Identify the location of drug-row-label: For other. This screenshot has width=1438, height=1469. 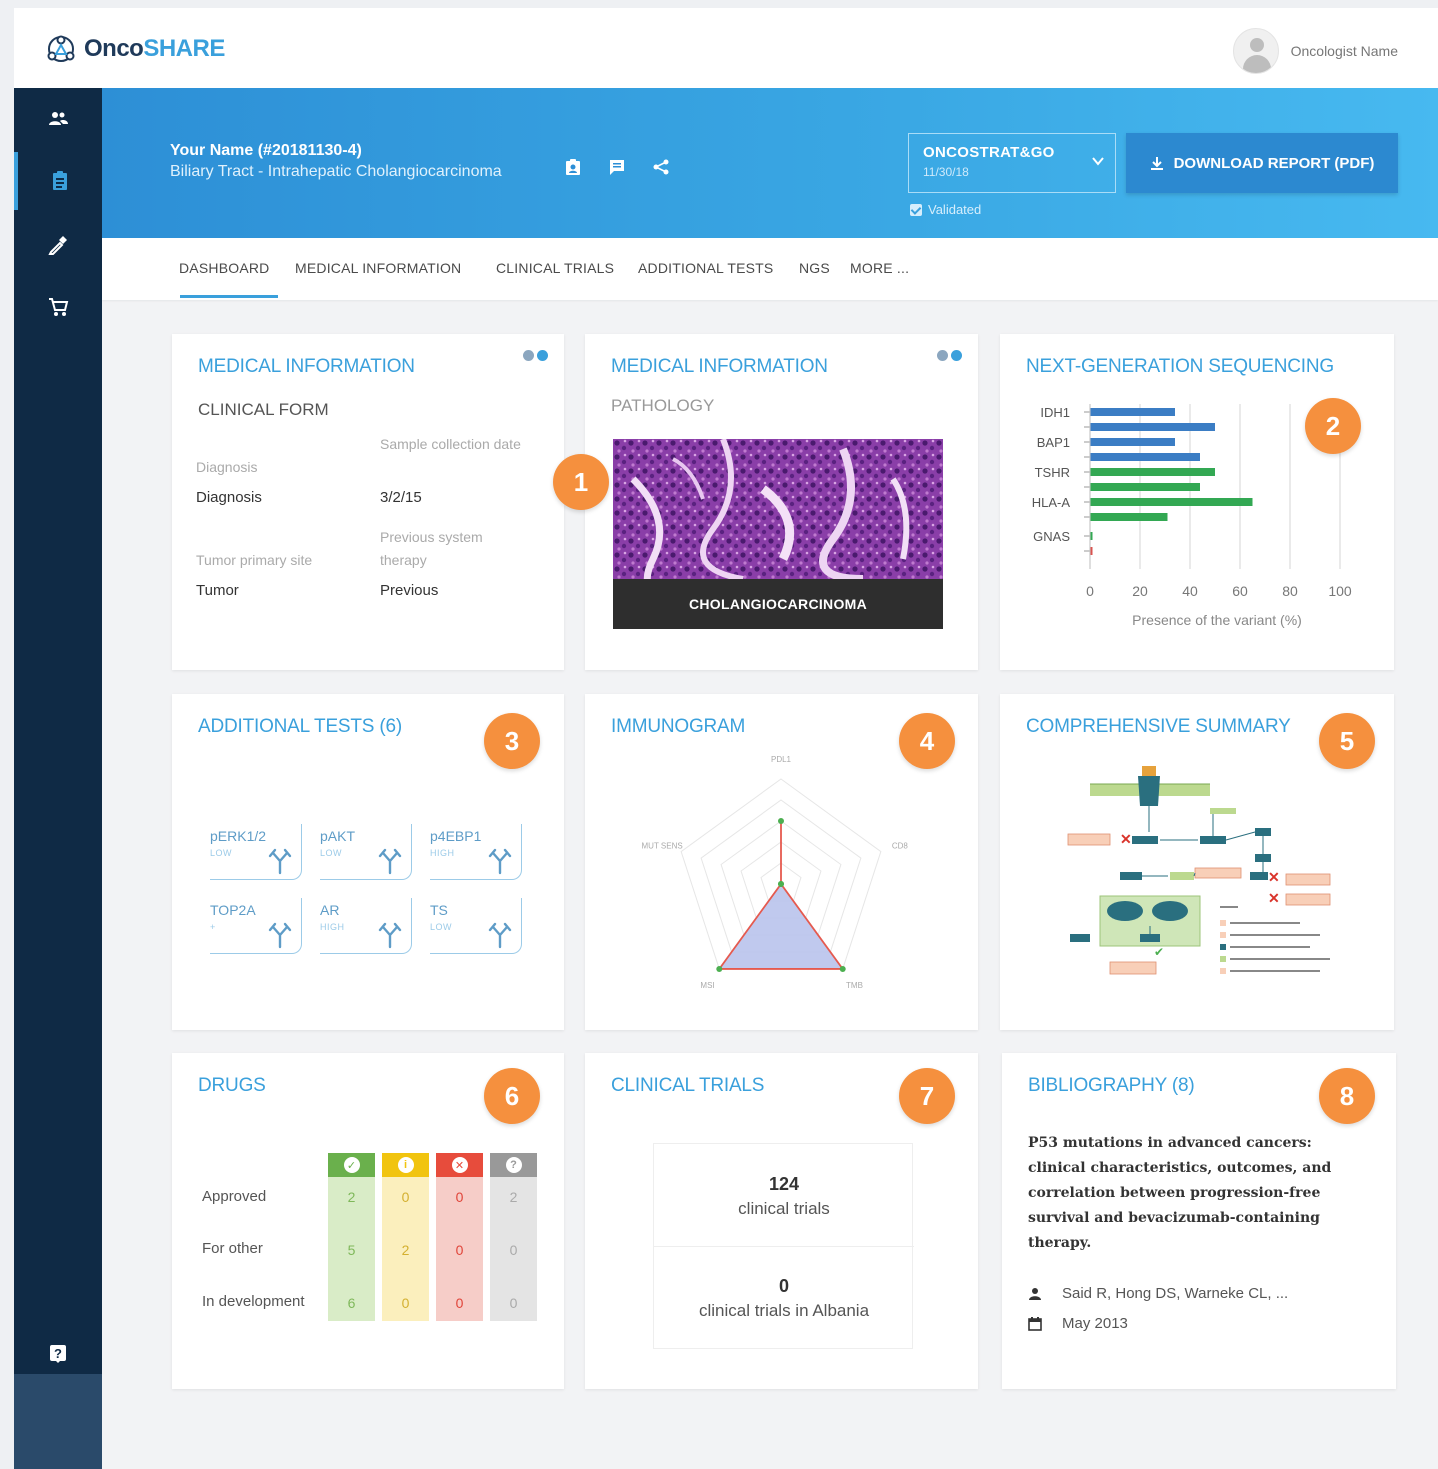
(232, 1248).